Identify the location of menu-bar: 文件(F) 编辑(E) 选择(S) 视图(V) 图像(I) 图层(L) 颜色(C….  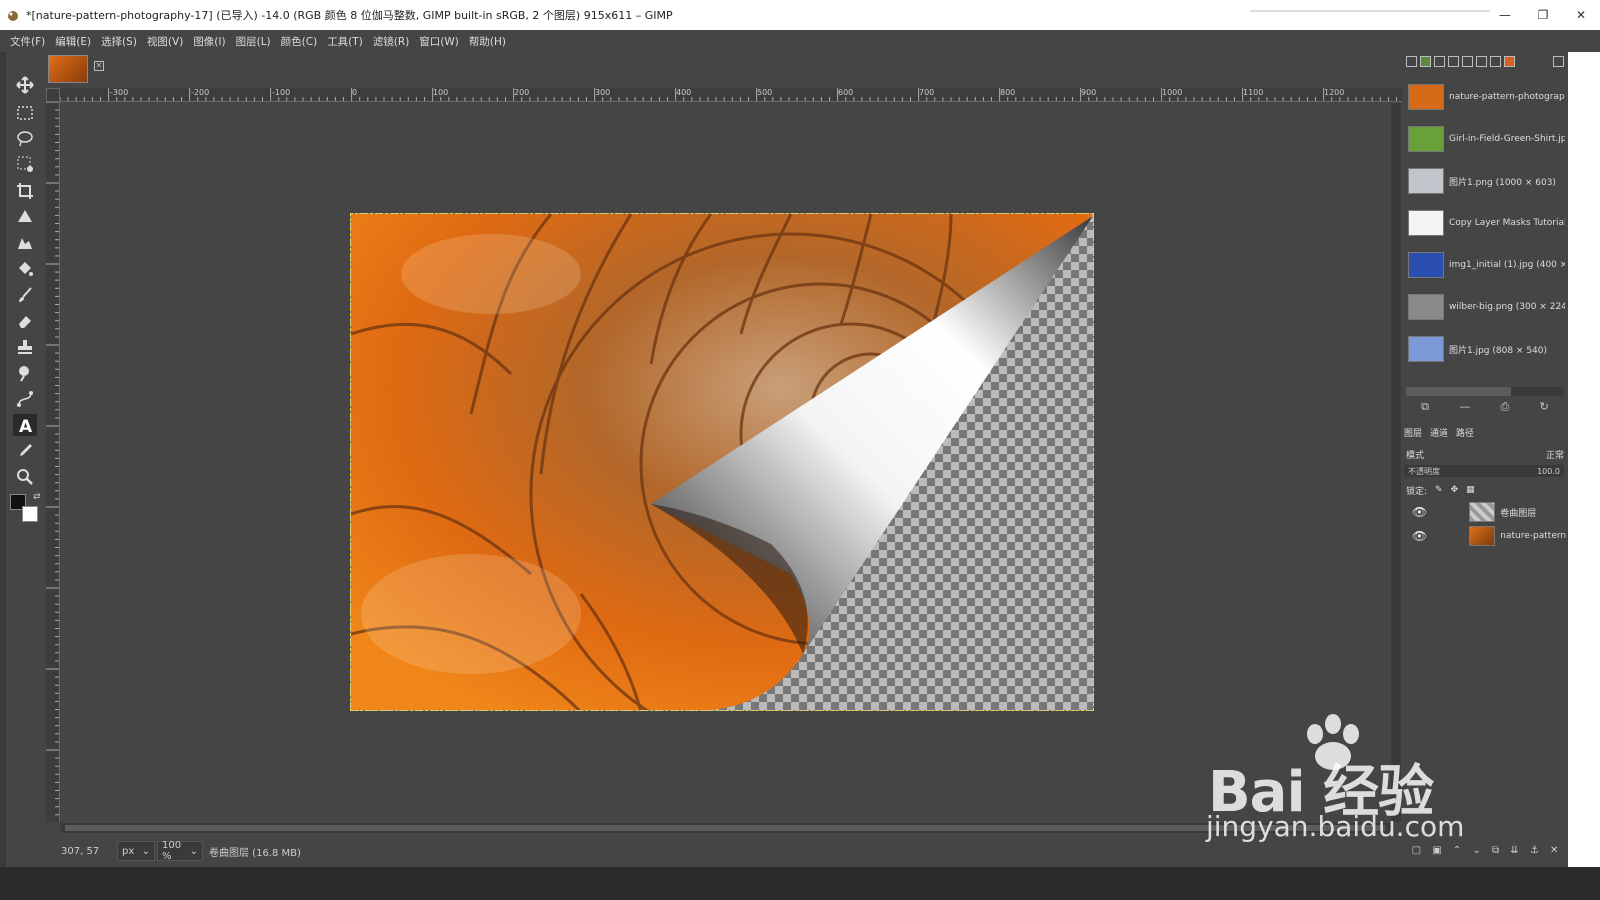
(800, 41).